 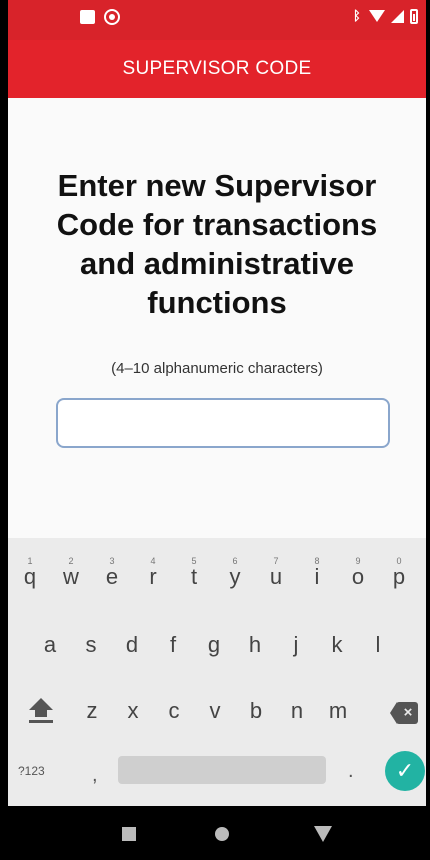 What do you see at coordinates (222, 770) in the screenshot?
I see `space-bar` at bounding box center [222, 770].